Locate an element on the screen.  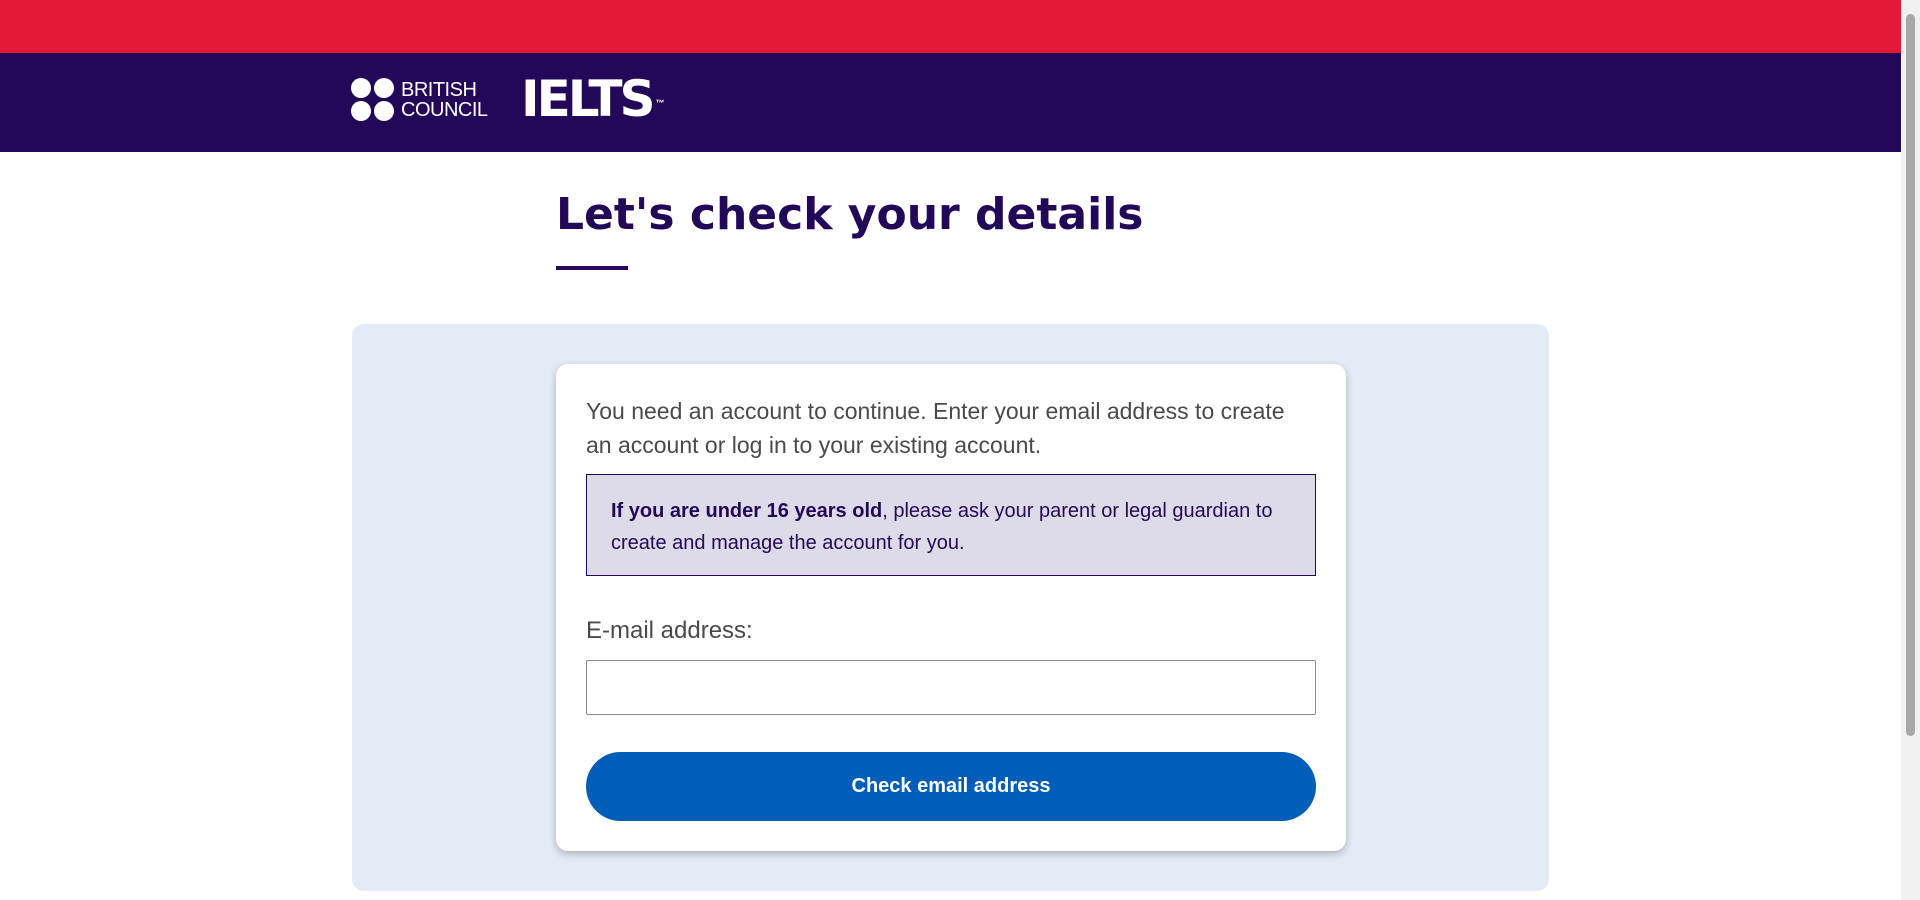
email-input is located at coordinates (951, 687).